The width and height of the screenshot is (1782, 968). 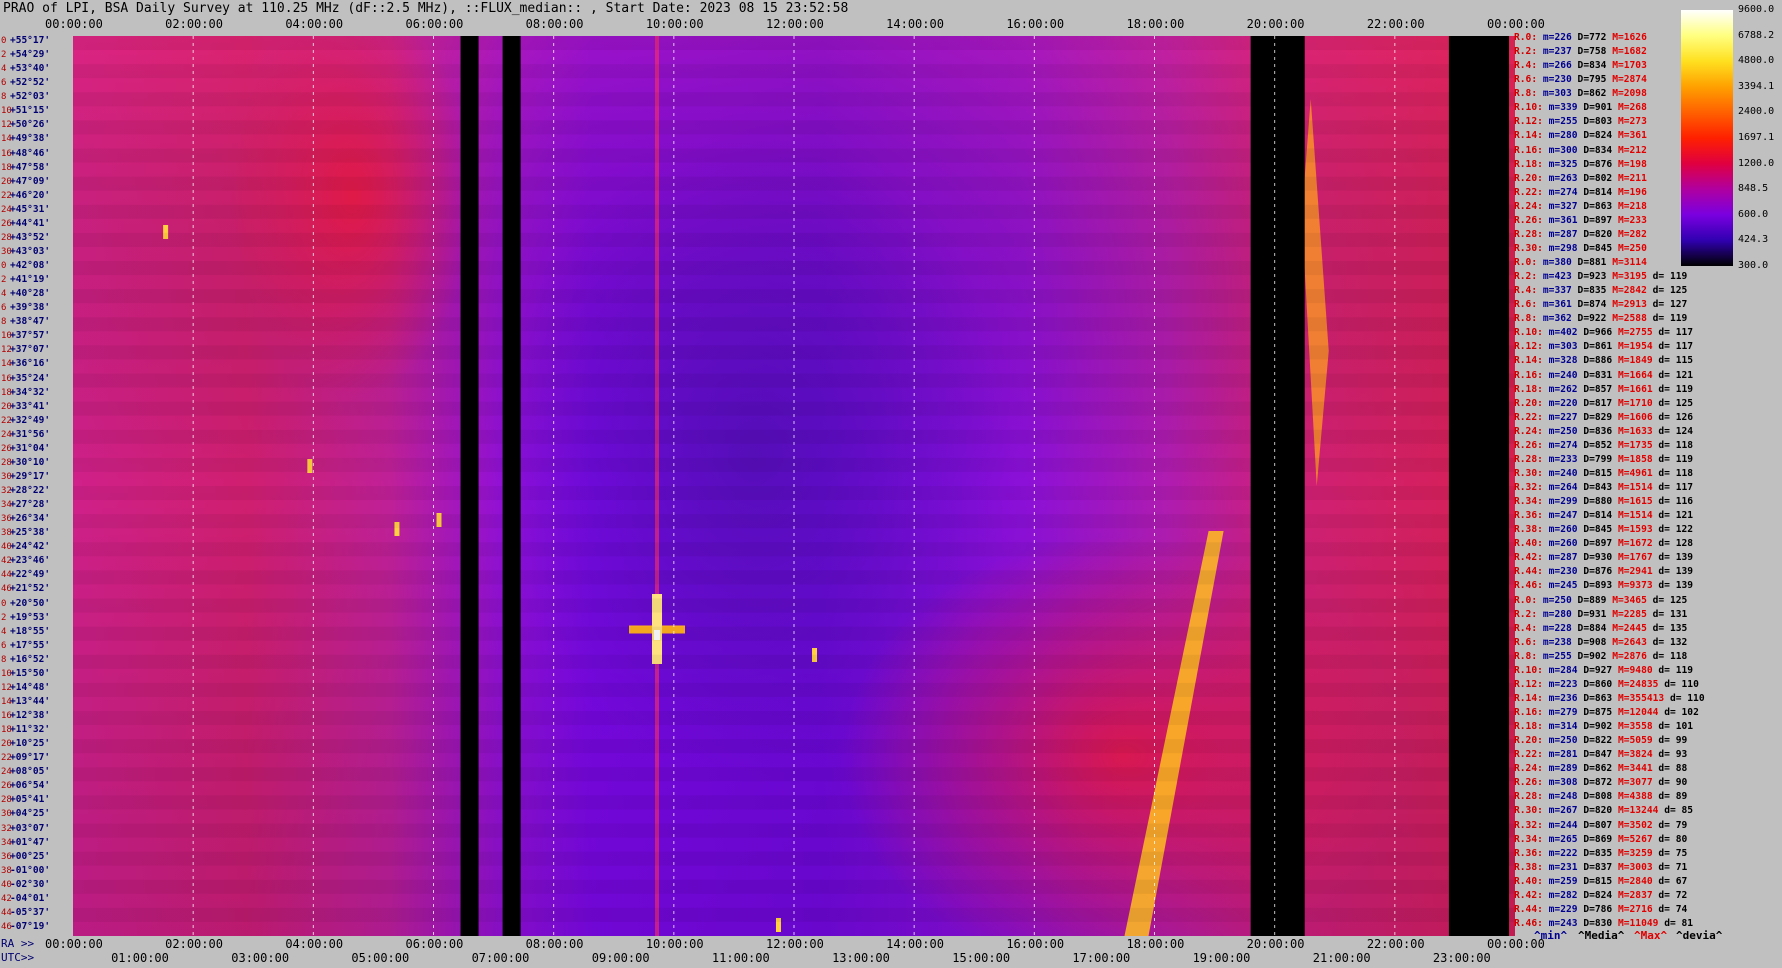 I want to click on declination-label: +08°05', so click(x=30, y=772).